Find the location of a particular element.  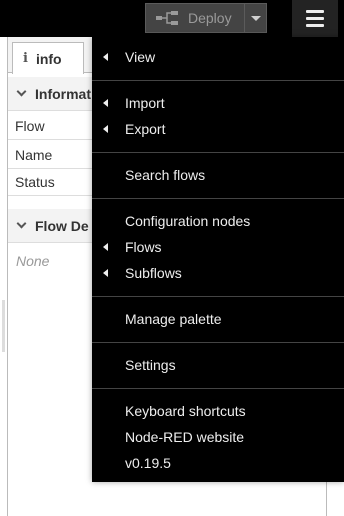

menu-item-view: View is located at coordinates (218, 57).